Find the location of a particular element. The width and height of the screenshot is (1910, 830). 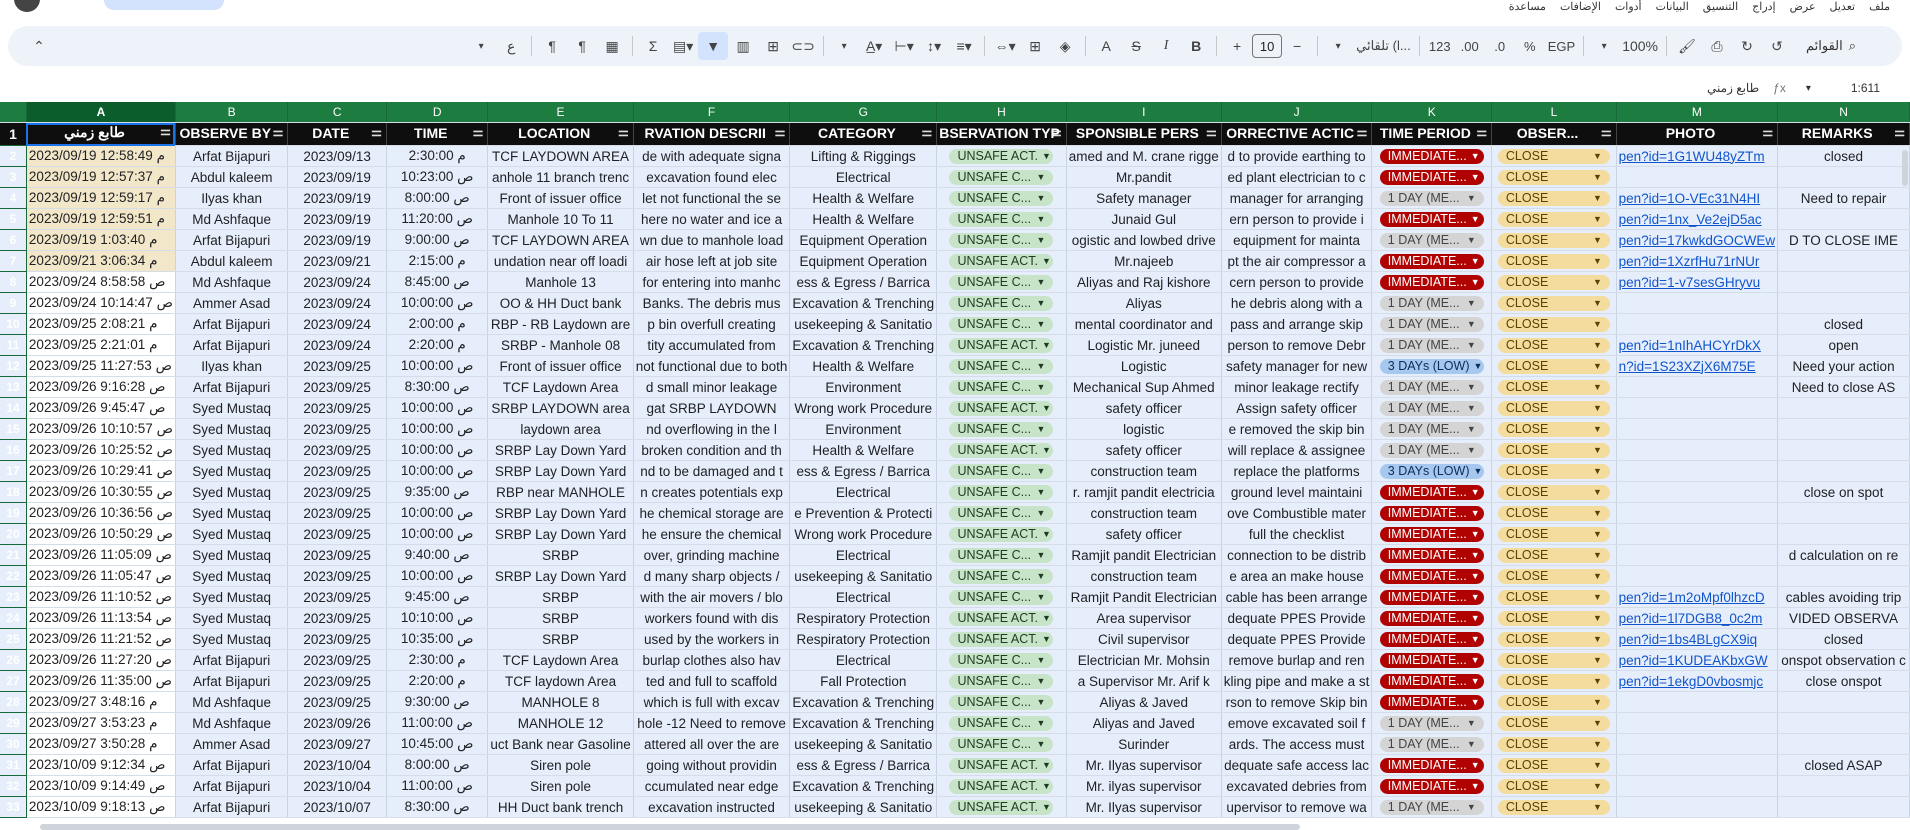

column-header: C is located at coordinates (337, 112).